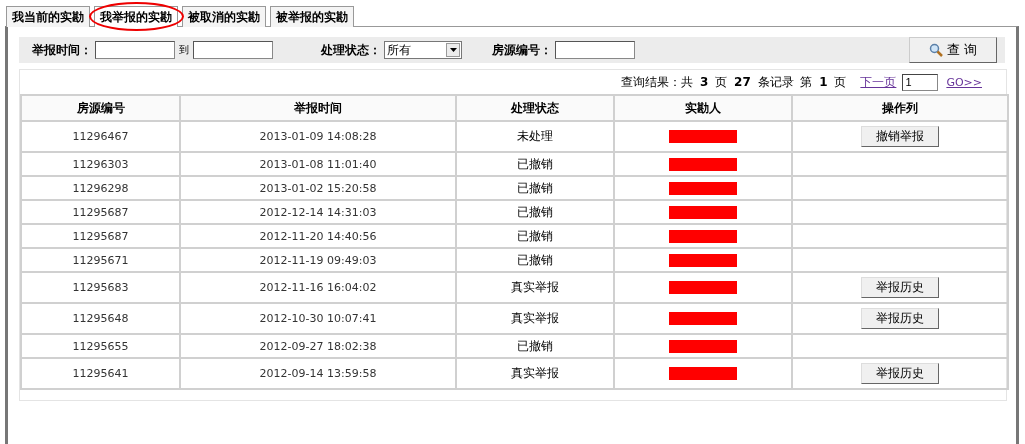  Describe the element at coordinates (318, 373) in the screenshot. I see `table-cell: 2012-09-14 13:59:58` at that location.